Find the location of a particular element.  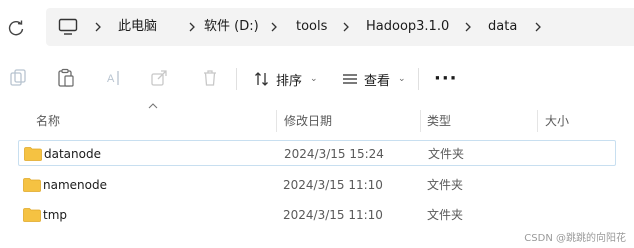

file-row-datanode: datanode 2024/3/15 15:24 文件夹 is located at coordinates (317, 153).